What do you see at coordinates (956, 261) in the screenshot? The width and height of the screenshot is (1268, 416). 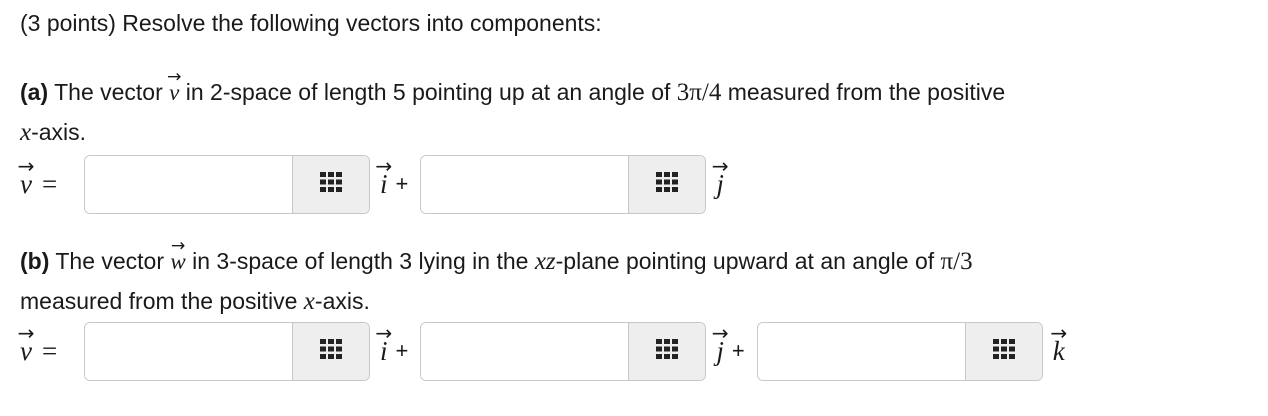 I see `part-b-angle: π/3` at bounding box center [956, 261].